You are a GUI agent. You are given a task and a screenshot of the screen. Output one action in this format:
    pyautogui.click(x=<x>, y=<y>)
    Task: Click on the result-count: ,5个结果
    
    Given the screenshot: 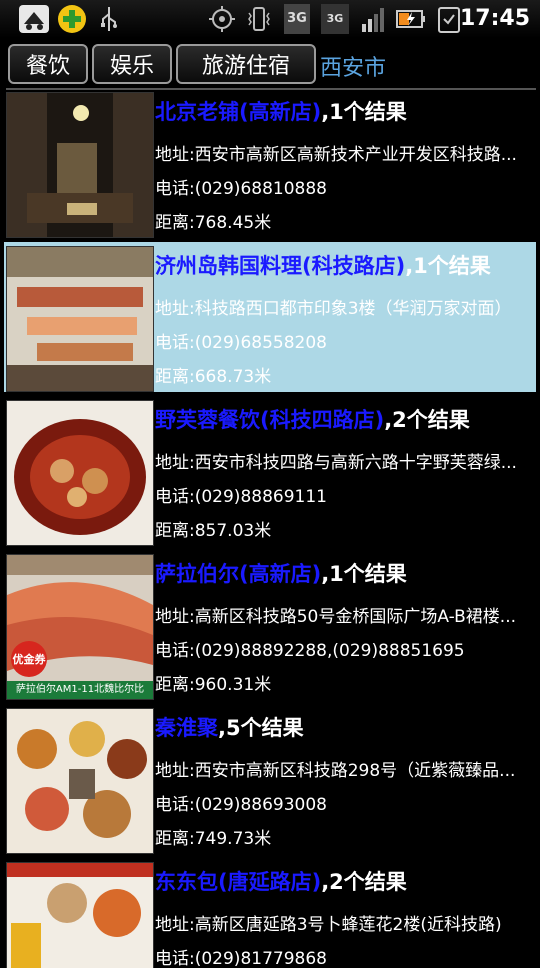 What is the action you would take?
    pyautogui.click(x=261, y=728)
    